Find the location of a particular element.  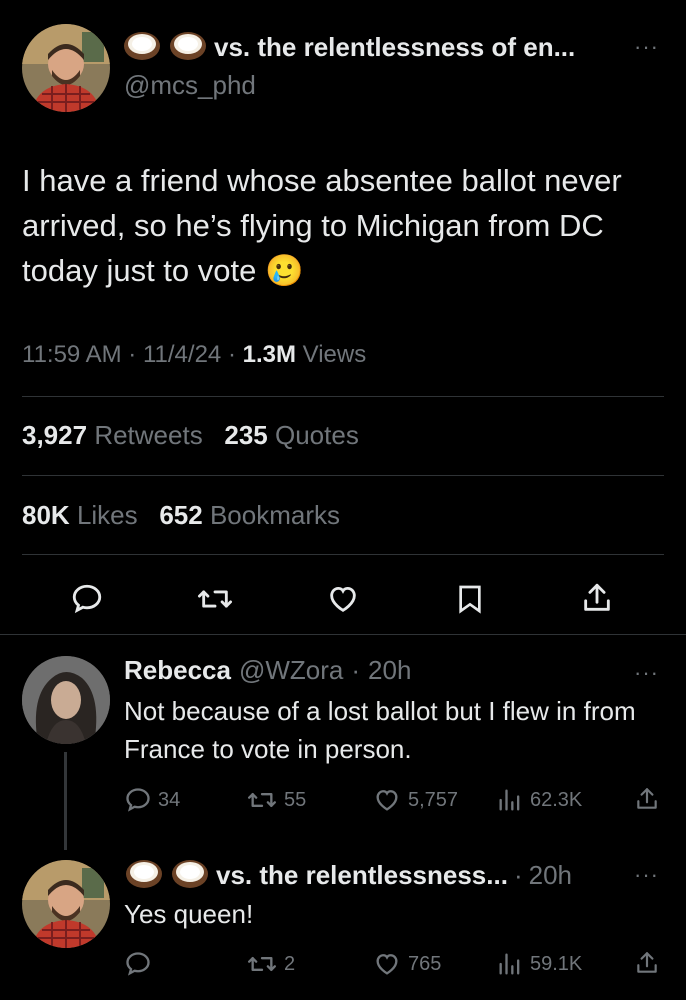

bookmarks-stat: 652 Bookmarks is located at coordinates (249, 515).